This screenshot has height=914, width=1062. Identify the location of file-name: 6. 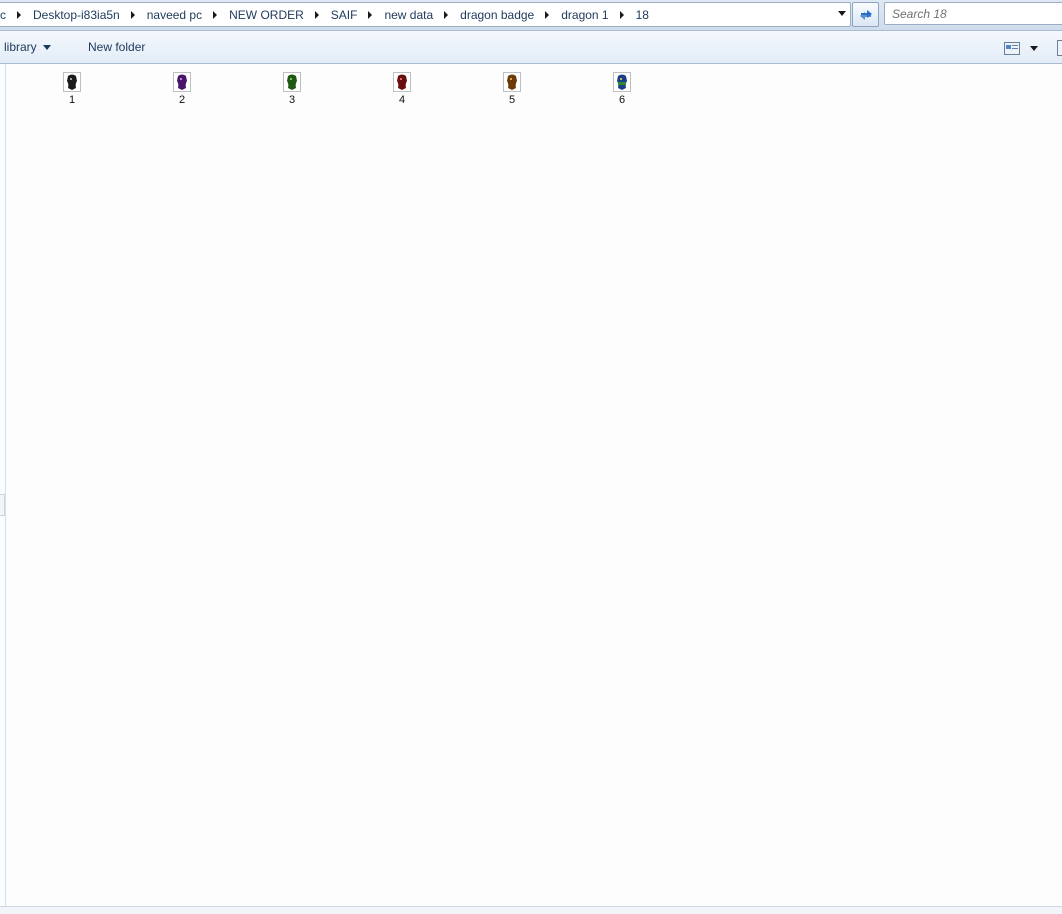
(622, 100).